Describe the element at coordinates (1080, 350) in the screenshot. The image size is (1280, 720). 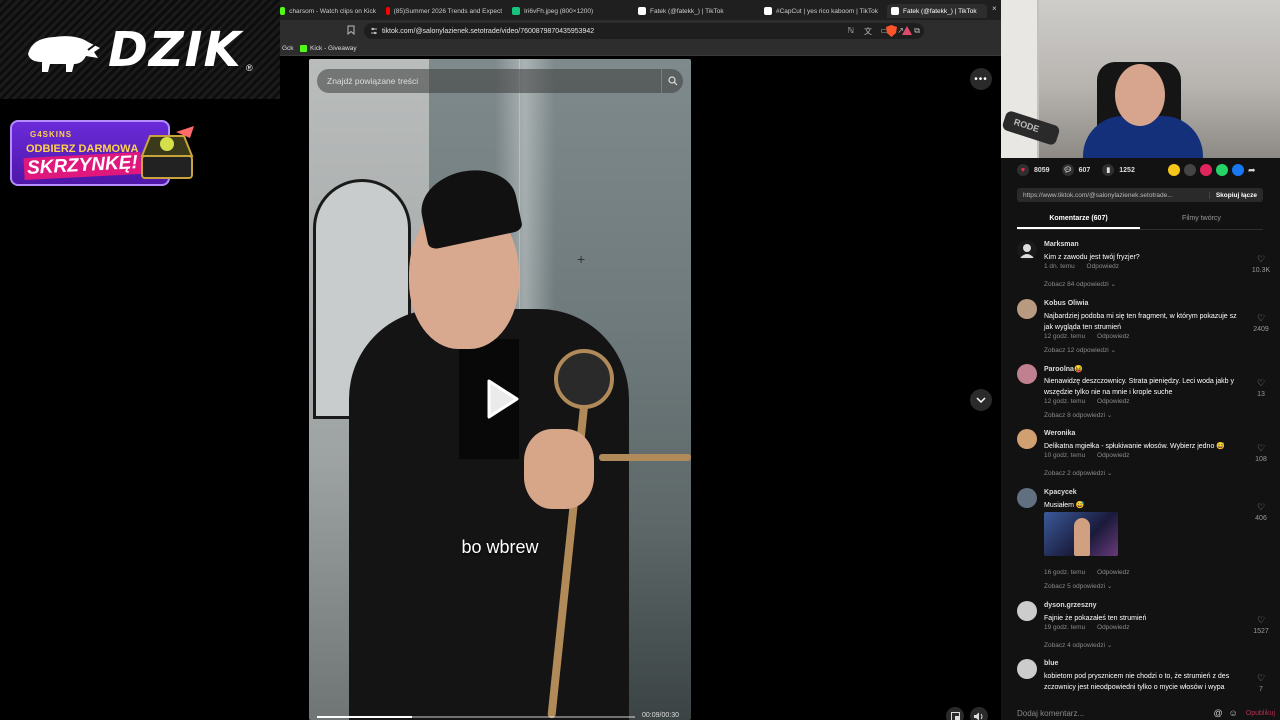
I see `view-replies-button: Zobacz 12 odpowiedzi ⌄` at that location.